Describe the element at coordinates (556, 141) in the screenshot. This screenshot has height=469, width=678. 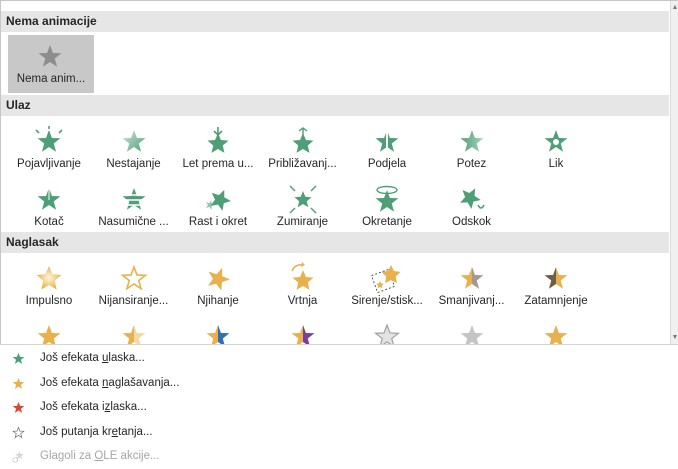
I see `star-shape-icon` at that location.